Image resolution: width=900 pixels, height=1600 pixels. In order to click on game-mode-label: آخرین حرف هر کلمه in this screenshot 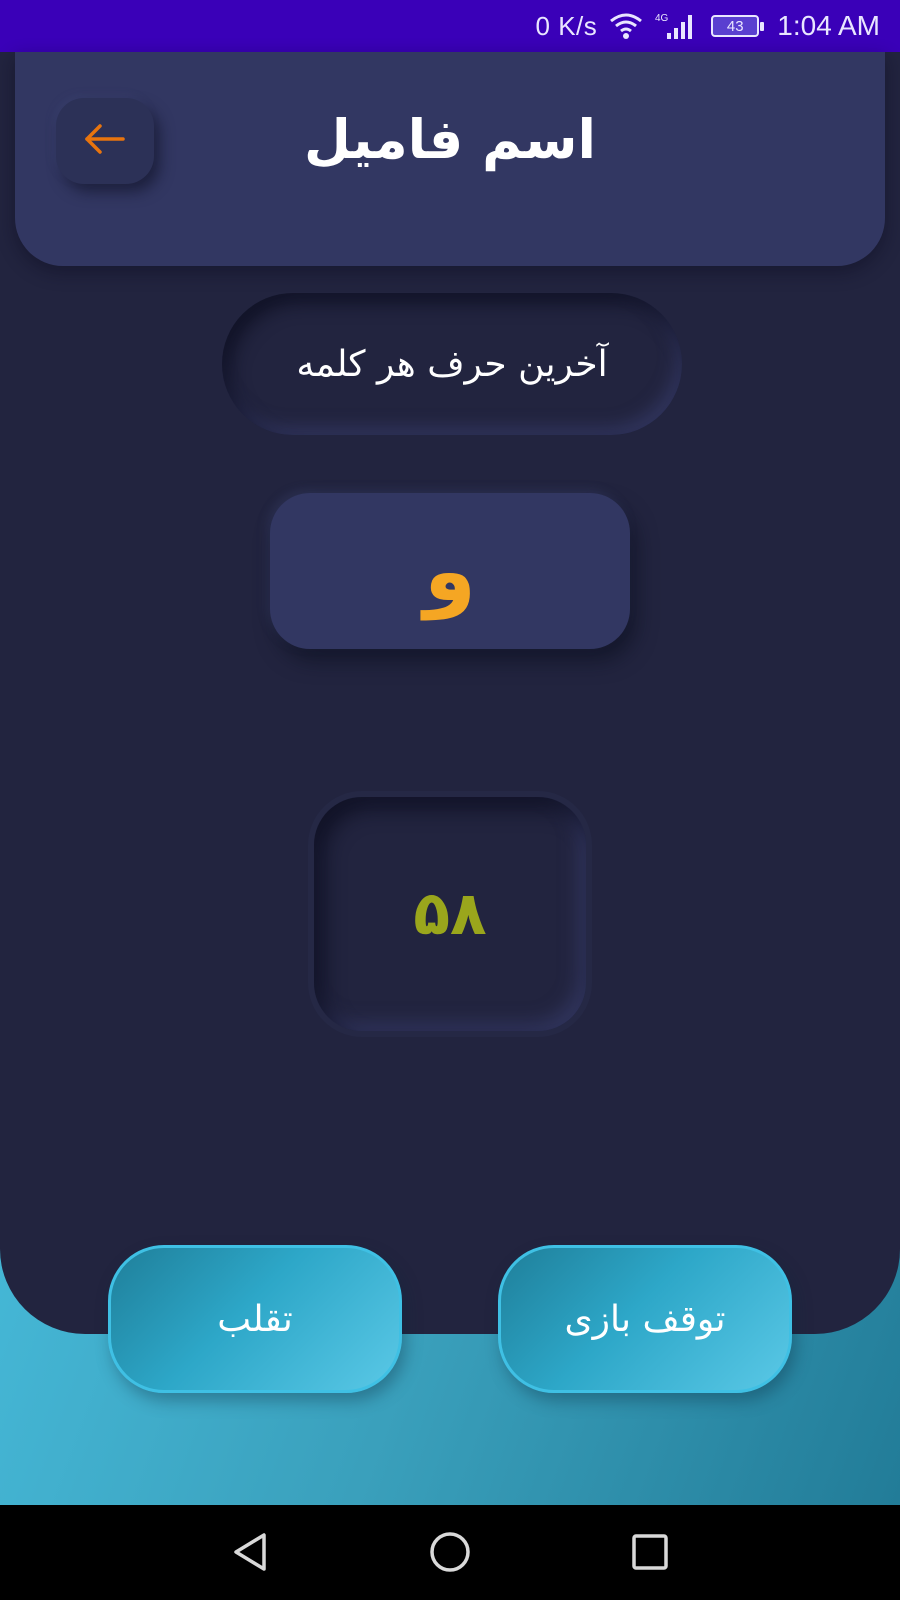, I will do `click(452, 364)`.